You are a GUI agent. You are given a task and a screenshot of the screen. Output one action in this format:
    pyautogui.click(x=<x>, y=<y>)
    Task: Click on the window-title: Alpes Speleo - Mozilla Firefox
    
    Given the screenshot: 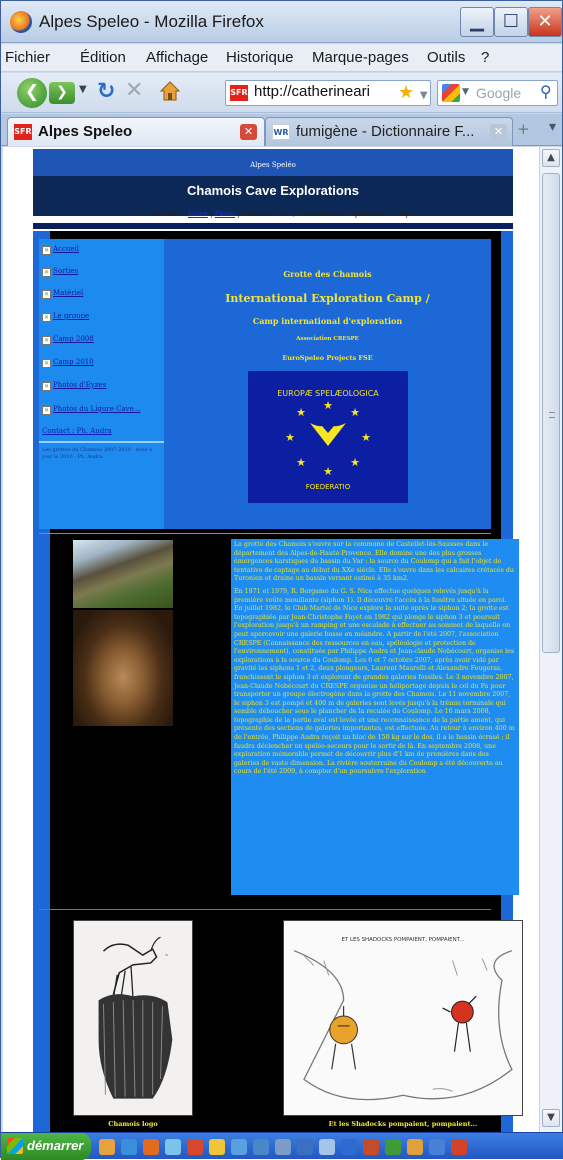 What is the action you would take?
    pyautogui.click(x=151, y=21)
    